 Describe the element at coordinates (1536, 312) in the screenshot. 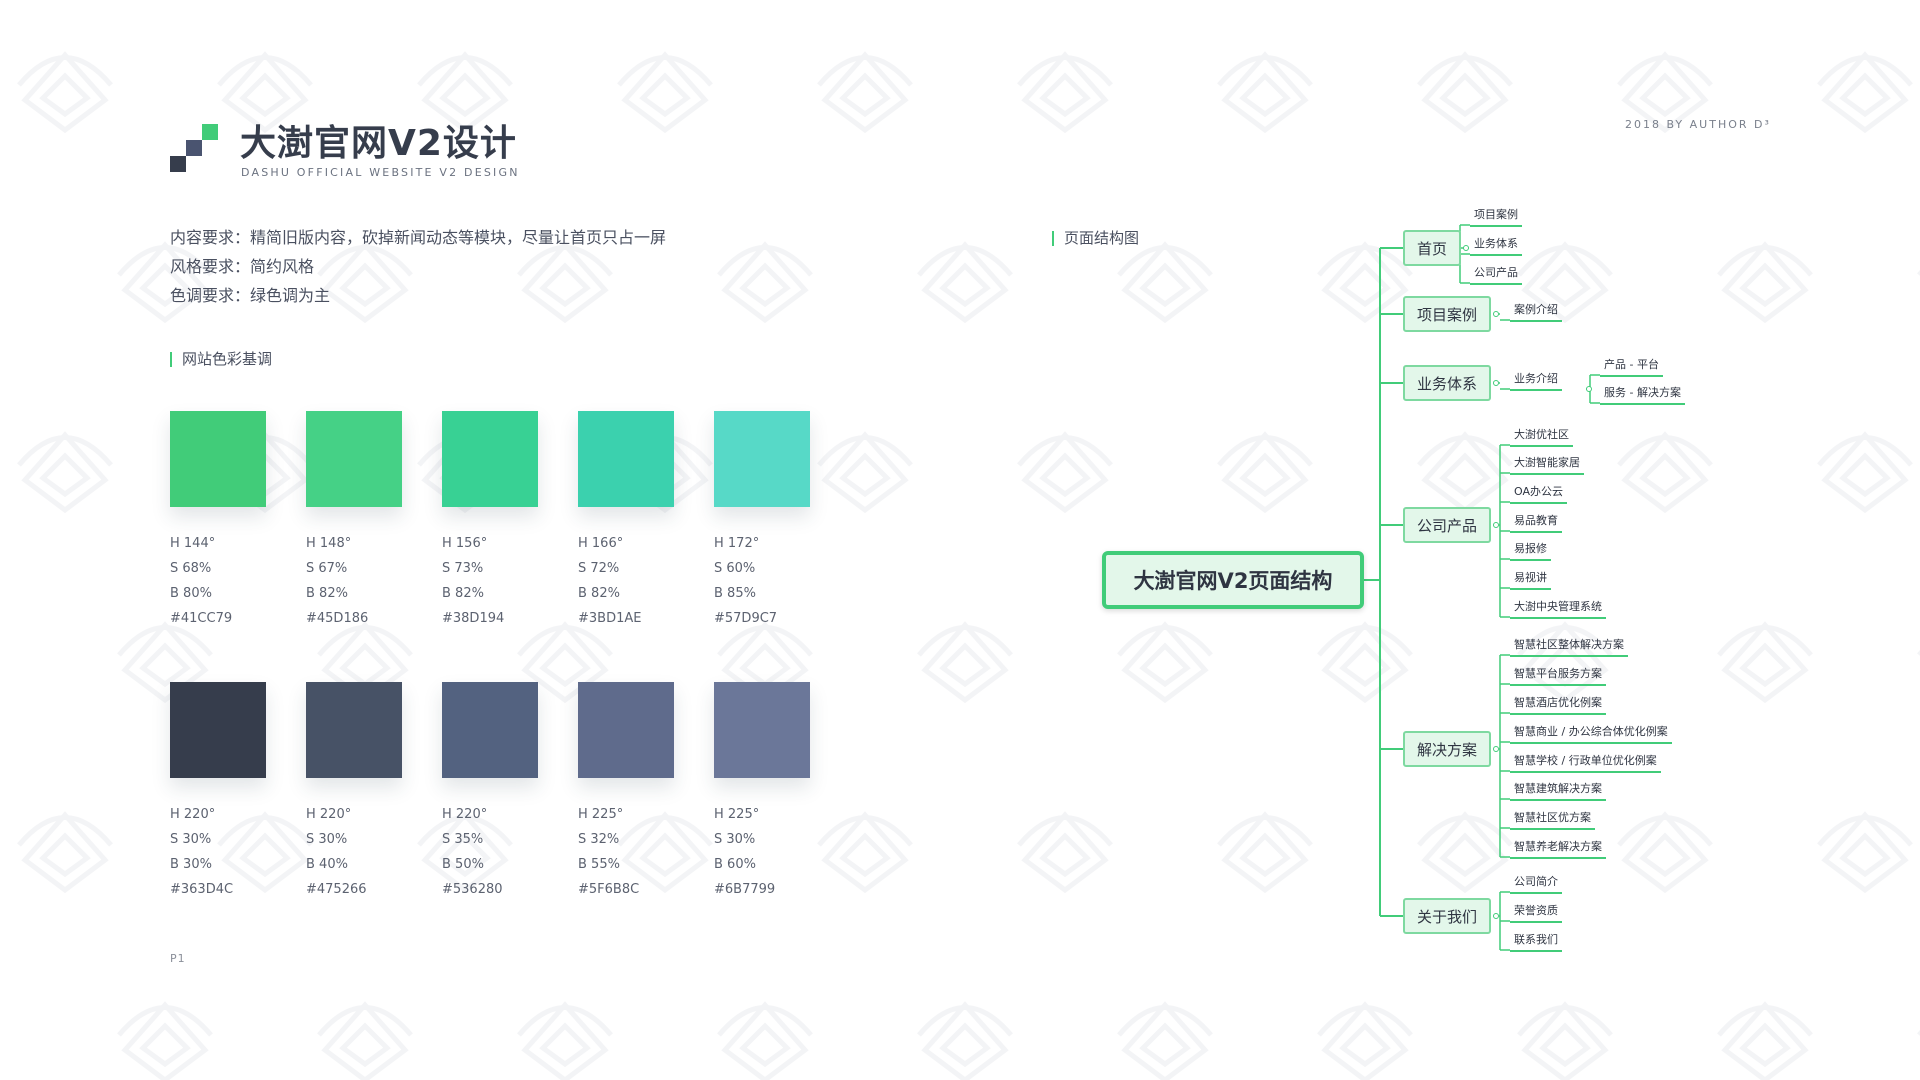

I see `mindmap-leaf: 案例介绍` at that location.